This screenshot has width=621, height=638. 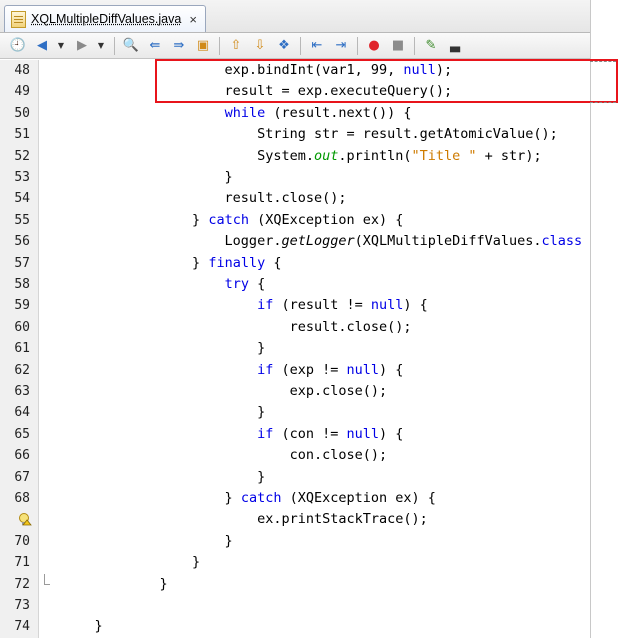 What do you see at coordinates (22, 135) in the screenshot?
I see `line-number: 51` at bounding box center [22, 135].